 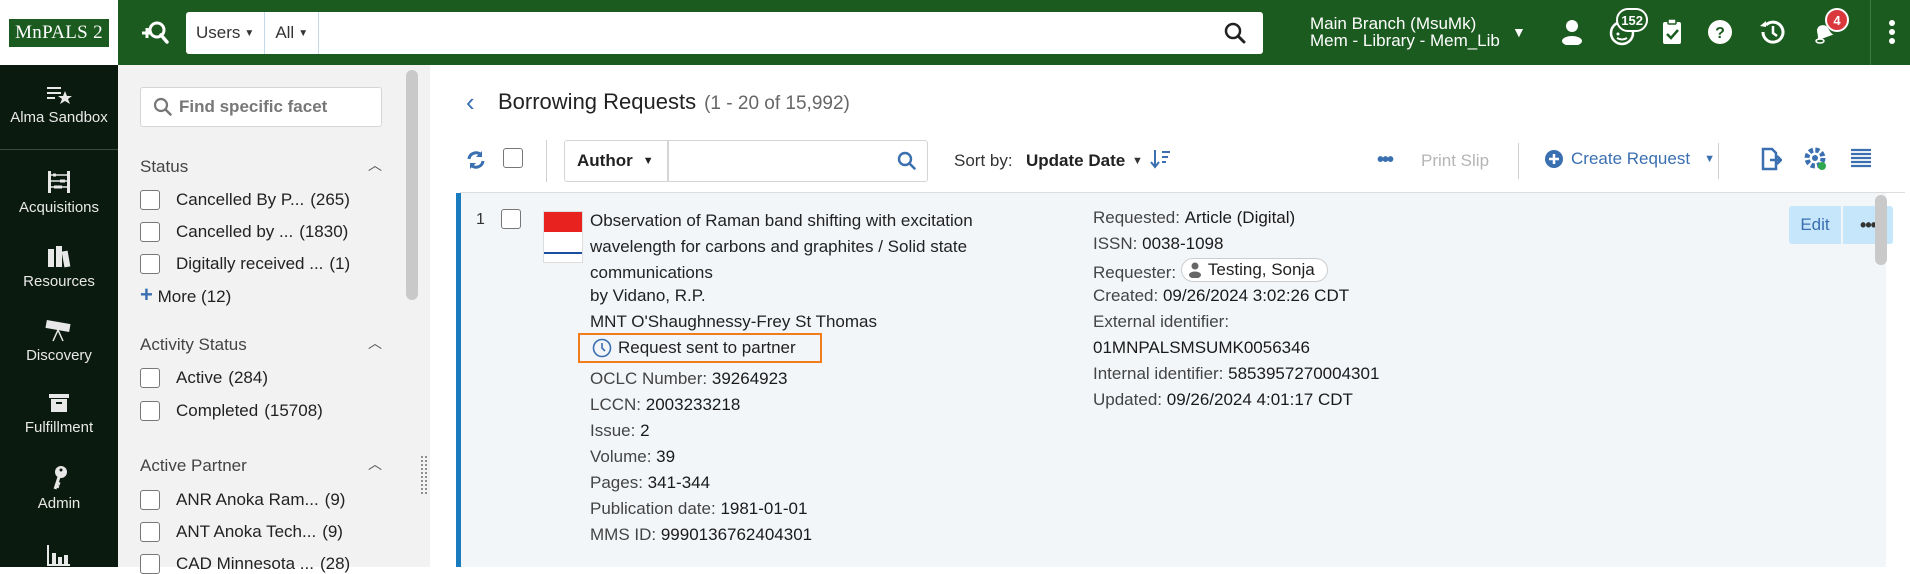 I want to click on panel-resize-handle, so click(x=424, y=475).